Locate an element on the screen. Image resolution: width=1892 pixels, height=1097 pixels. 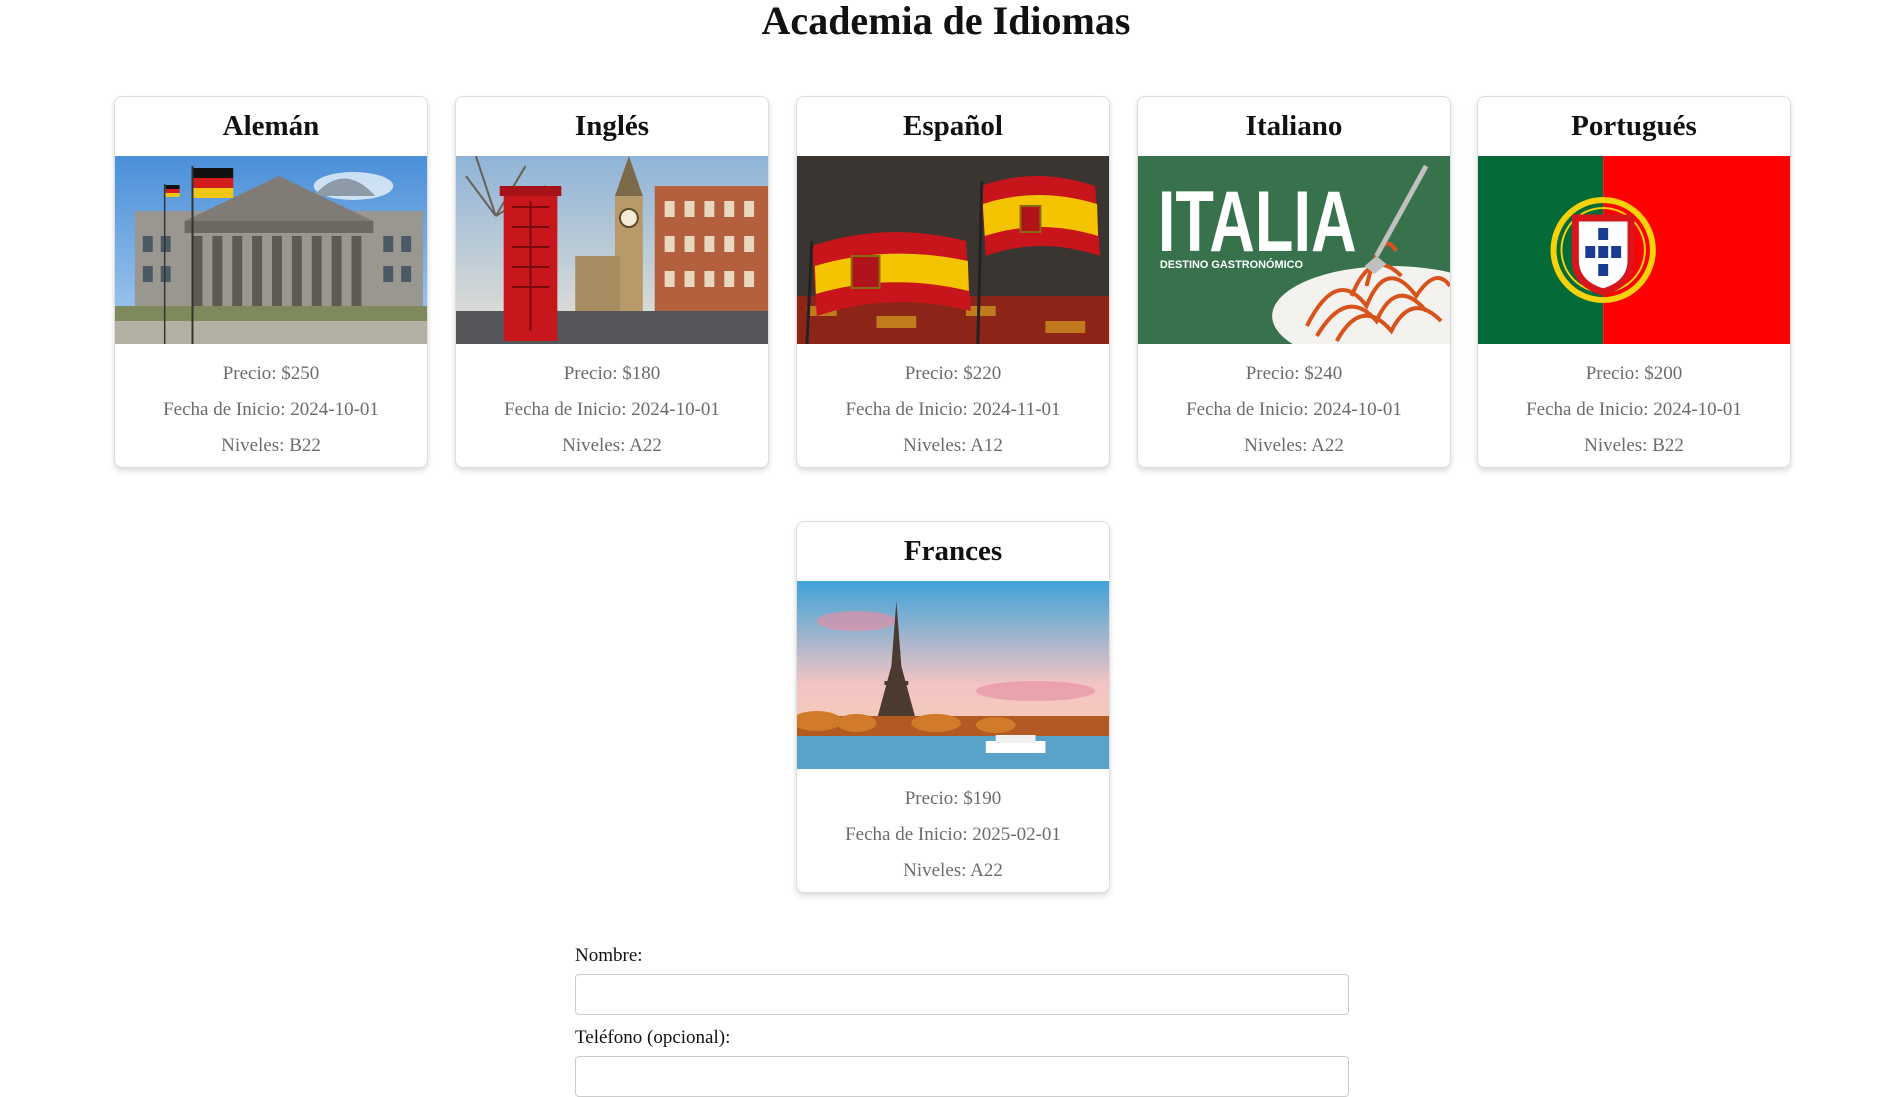
course-image-portugal-flag is located at coordinates (1634, 250).